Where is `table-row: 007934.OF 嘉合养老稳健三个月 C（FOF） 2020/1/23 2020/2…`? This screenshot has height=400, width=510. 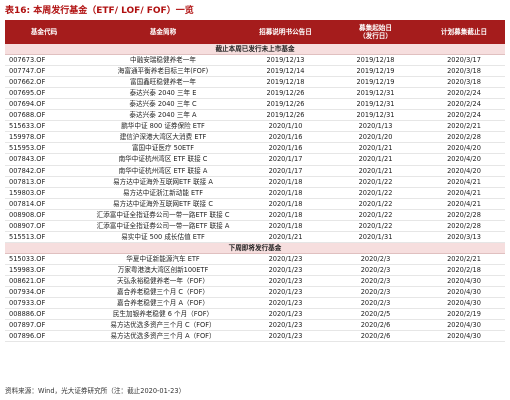
table-row: 007934.OF 嘉合养老稳健三个月 C（FOF） 2020/1/23 2020/2… is located at coordinates (255, 292).